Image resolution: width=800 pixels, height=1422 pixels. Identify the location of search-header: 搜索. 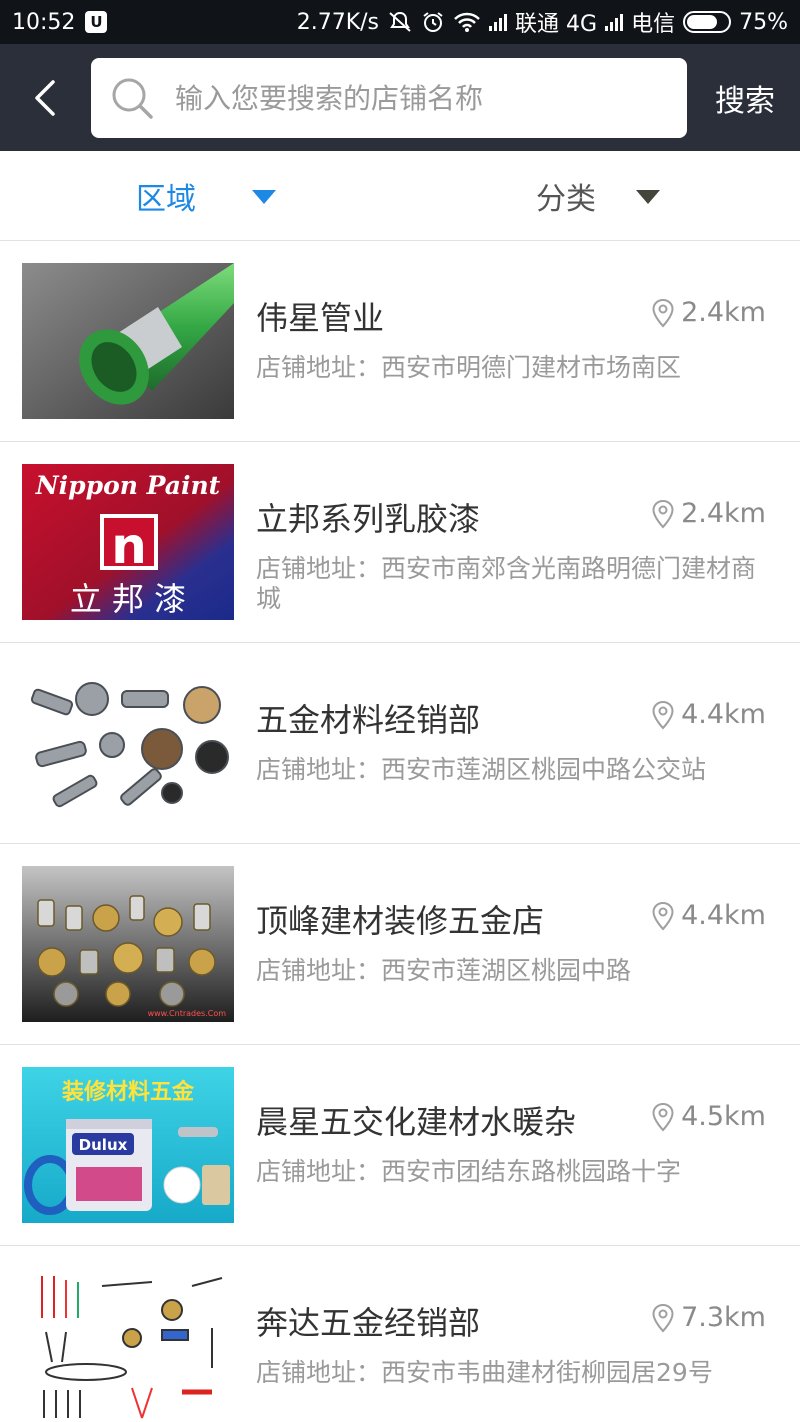
(400, 97).